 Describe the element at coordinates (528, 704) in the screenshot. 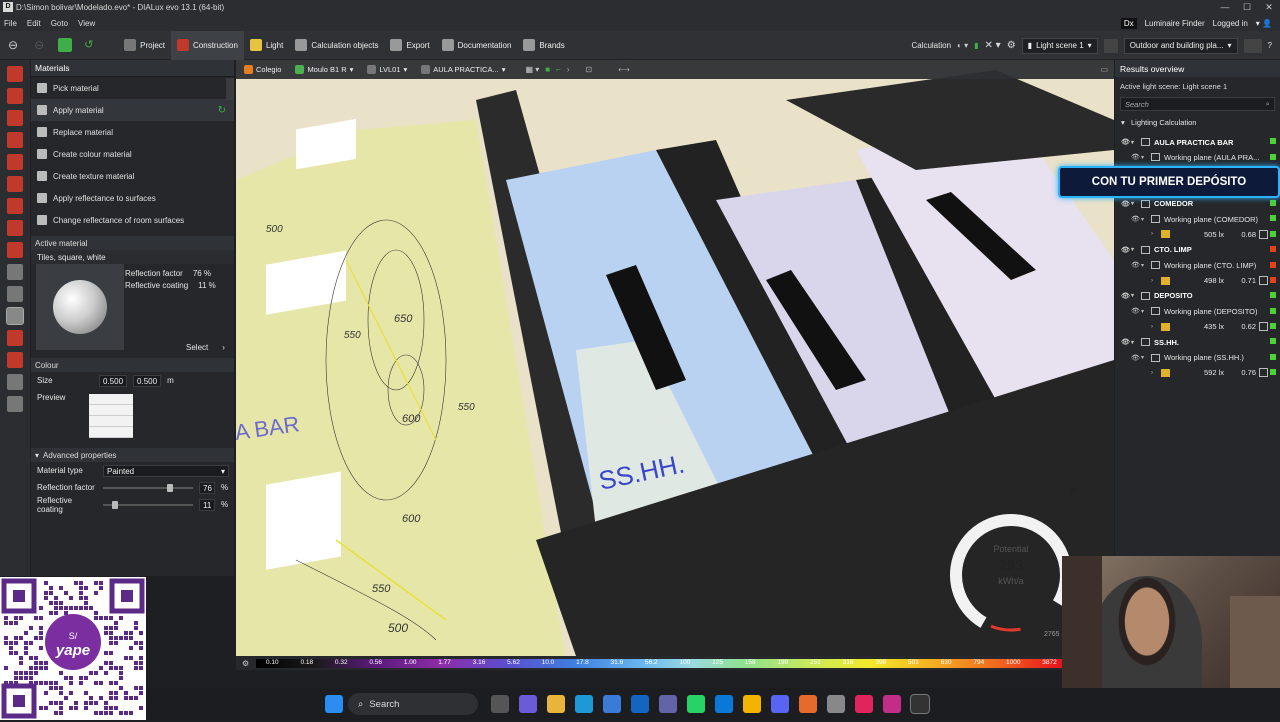

I see `copilot-icon` at that location.